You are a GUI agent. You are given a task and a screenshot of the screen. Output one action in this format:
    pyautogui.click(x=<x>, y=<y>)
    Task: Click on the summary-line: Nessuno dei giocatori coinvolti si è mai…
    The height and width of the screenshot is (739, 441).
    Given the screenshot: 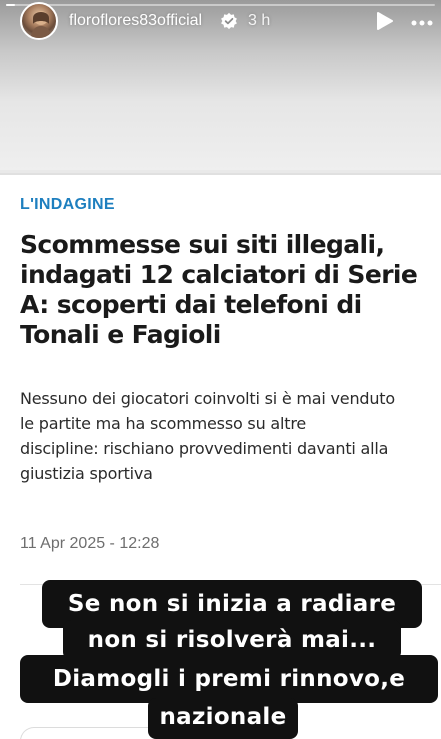 What is the action you would take?
    pyautogui.click(x=207, y=398)
    